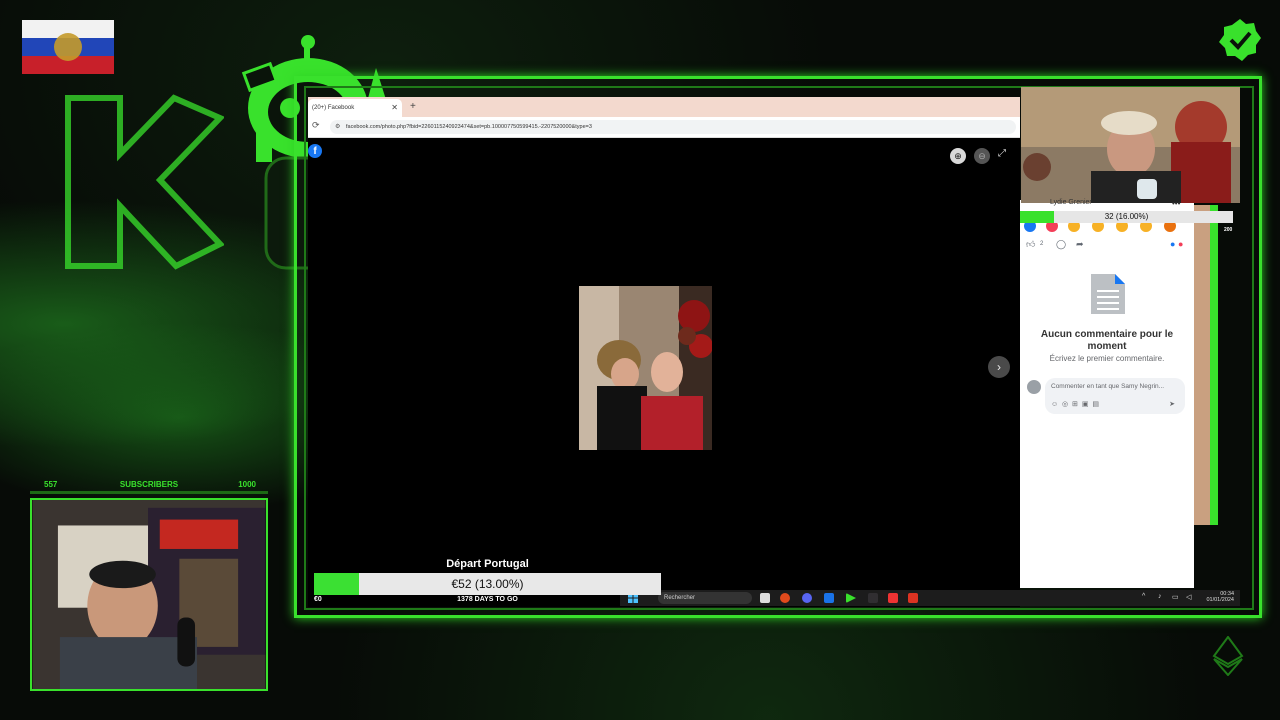 Image resolution: width=1280 pixels, height=720 pixels. I want to click on taskbar-clock: 00:34 01/01/2024, so click(1220, 597).